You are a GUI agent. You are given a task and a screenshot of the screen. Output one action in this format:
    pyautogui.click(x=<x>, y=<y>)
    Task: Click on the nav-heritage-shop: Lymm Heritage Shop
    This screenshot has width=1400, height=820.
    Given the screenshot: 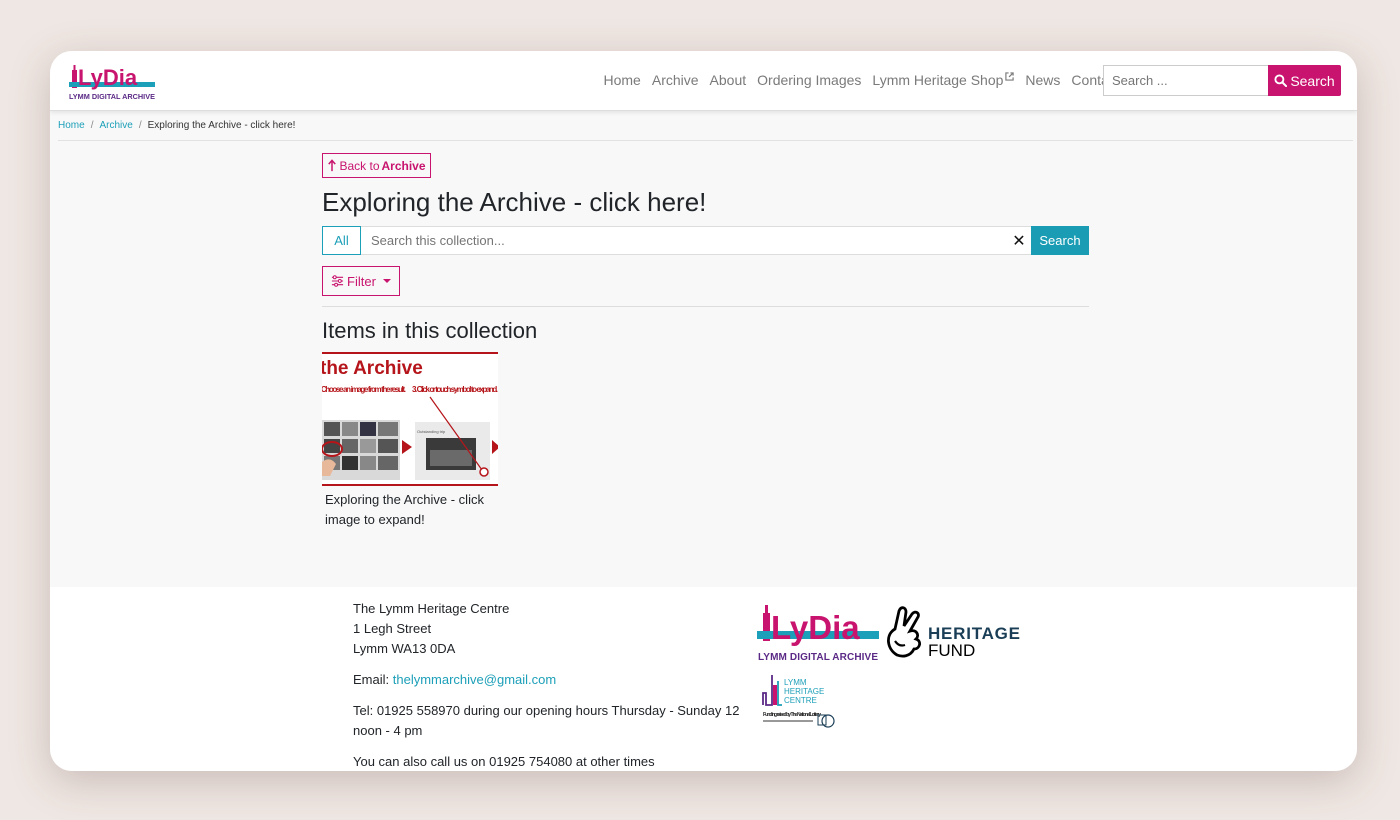 What is the action you would take?
    pyautogui.click(x=943, y=79)
    